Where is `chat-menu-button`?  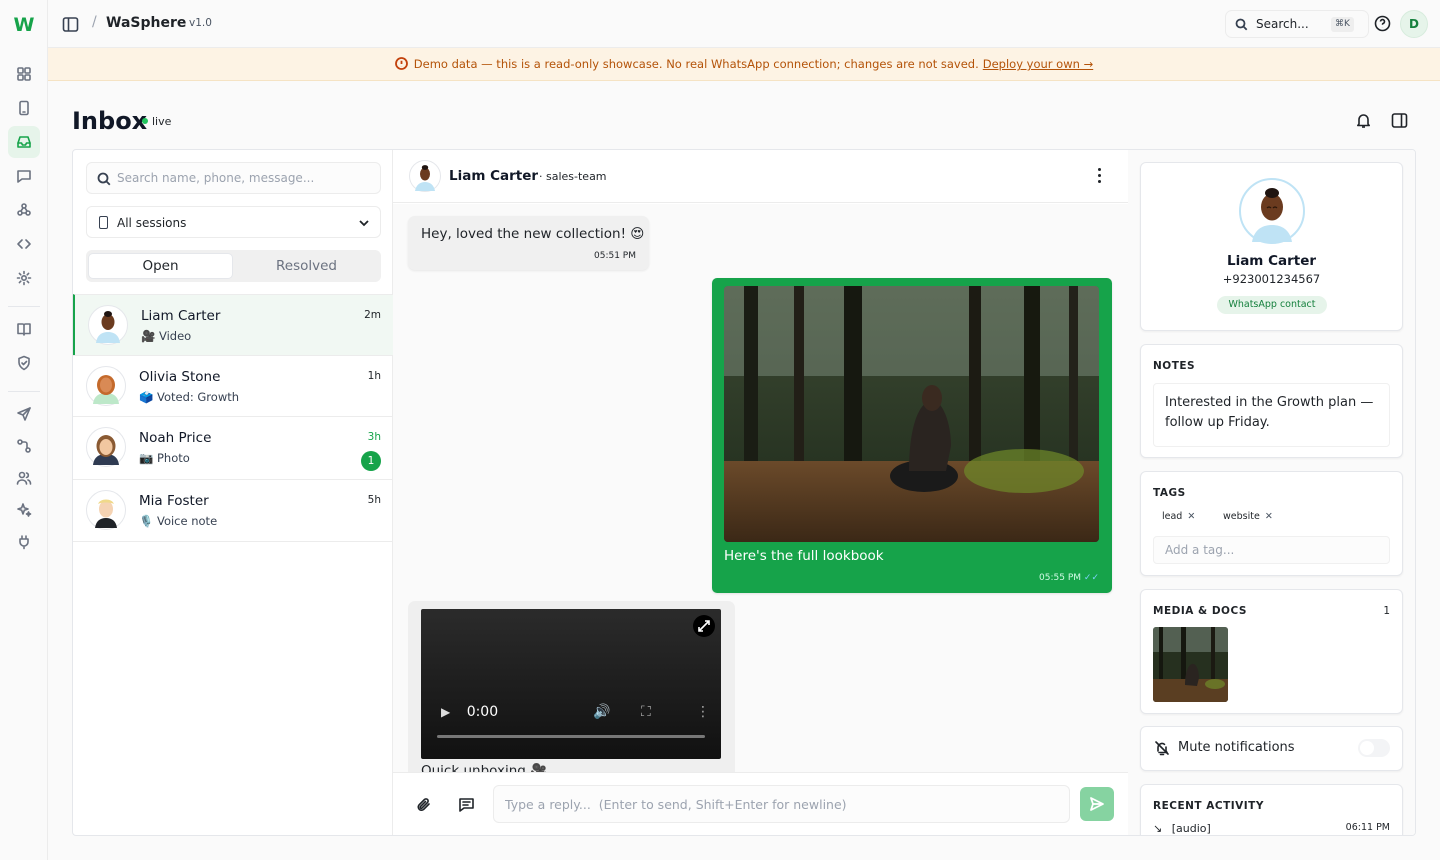
chat-menu-button is located at coordinates (1099, 177).